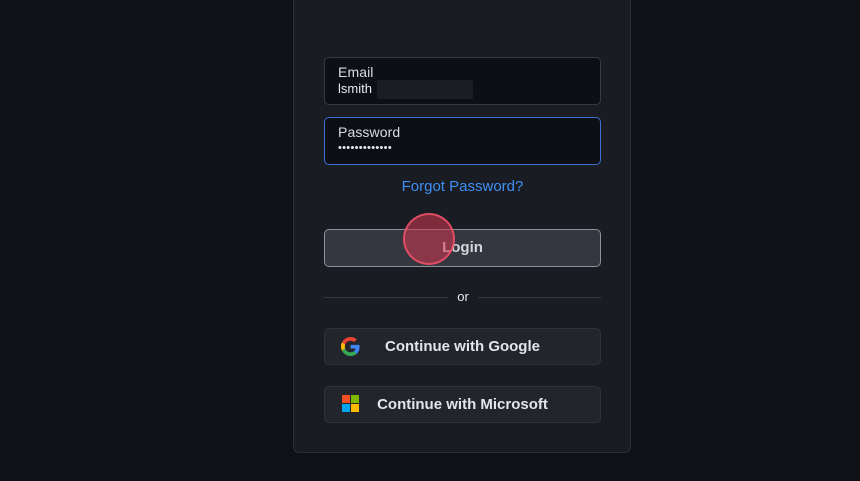 The height and width of the screenshot is (481, 860). Describe the element at coordinates (425, 89) in the screenshot. I see `redacted-email-segment` at that location.